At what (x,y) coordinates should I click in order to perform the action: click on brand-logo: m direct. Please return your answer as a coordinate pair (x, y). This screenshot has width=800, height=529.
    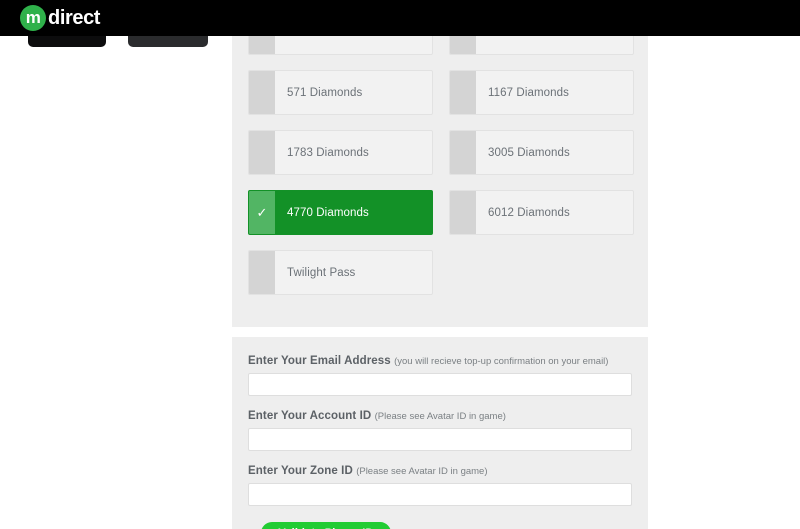
    Looking at the image, I should click on (60, 18).